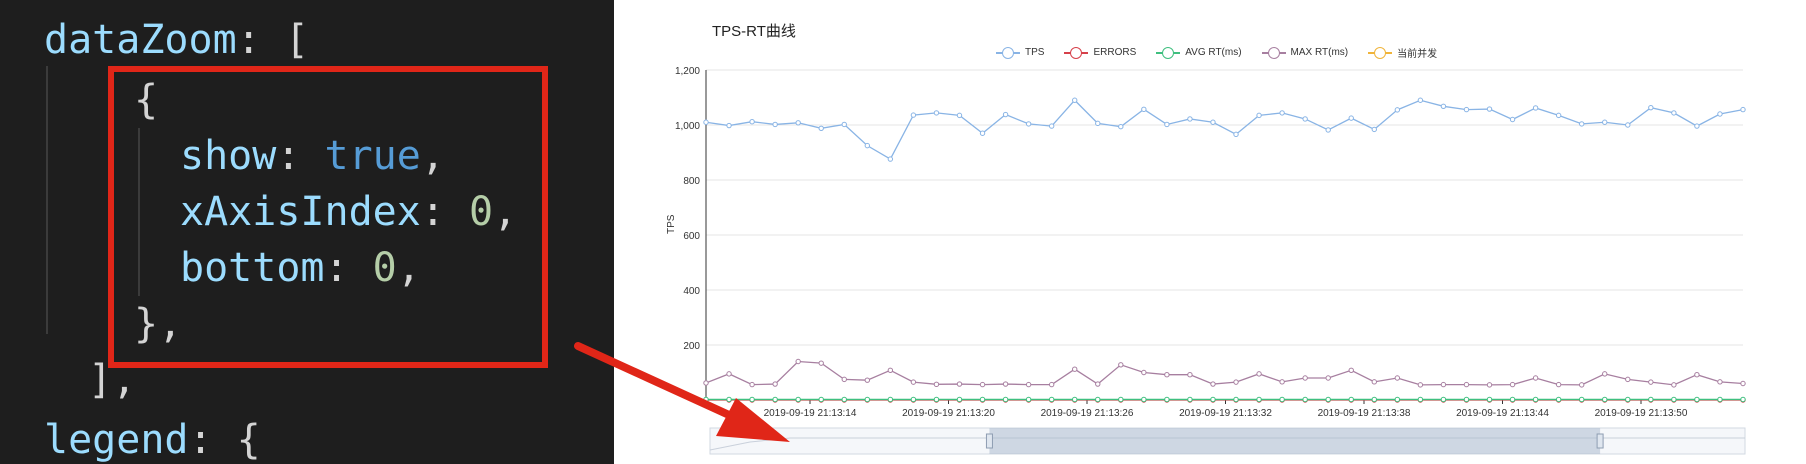 This screenshot has width=1806, height=464. What do you see at coordinates (687, 126) in the screenshot?
I see `y-tick-label: 1,000` at bounding box center [687, 126].